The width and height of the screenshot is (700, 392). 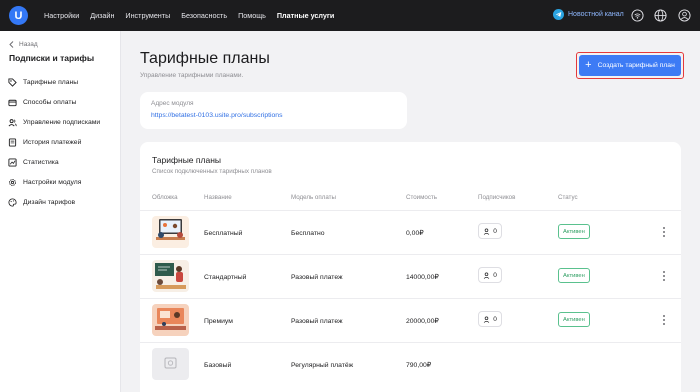 I want to click on sidebar-item-statistics: Статистика, so click(x=63, y=162).